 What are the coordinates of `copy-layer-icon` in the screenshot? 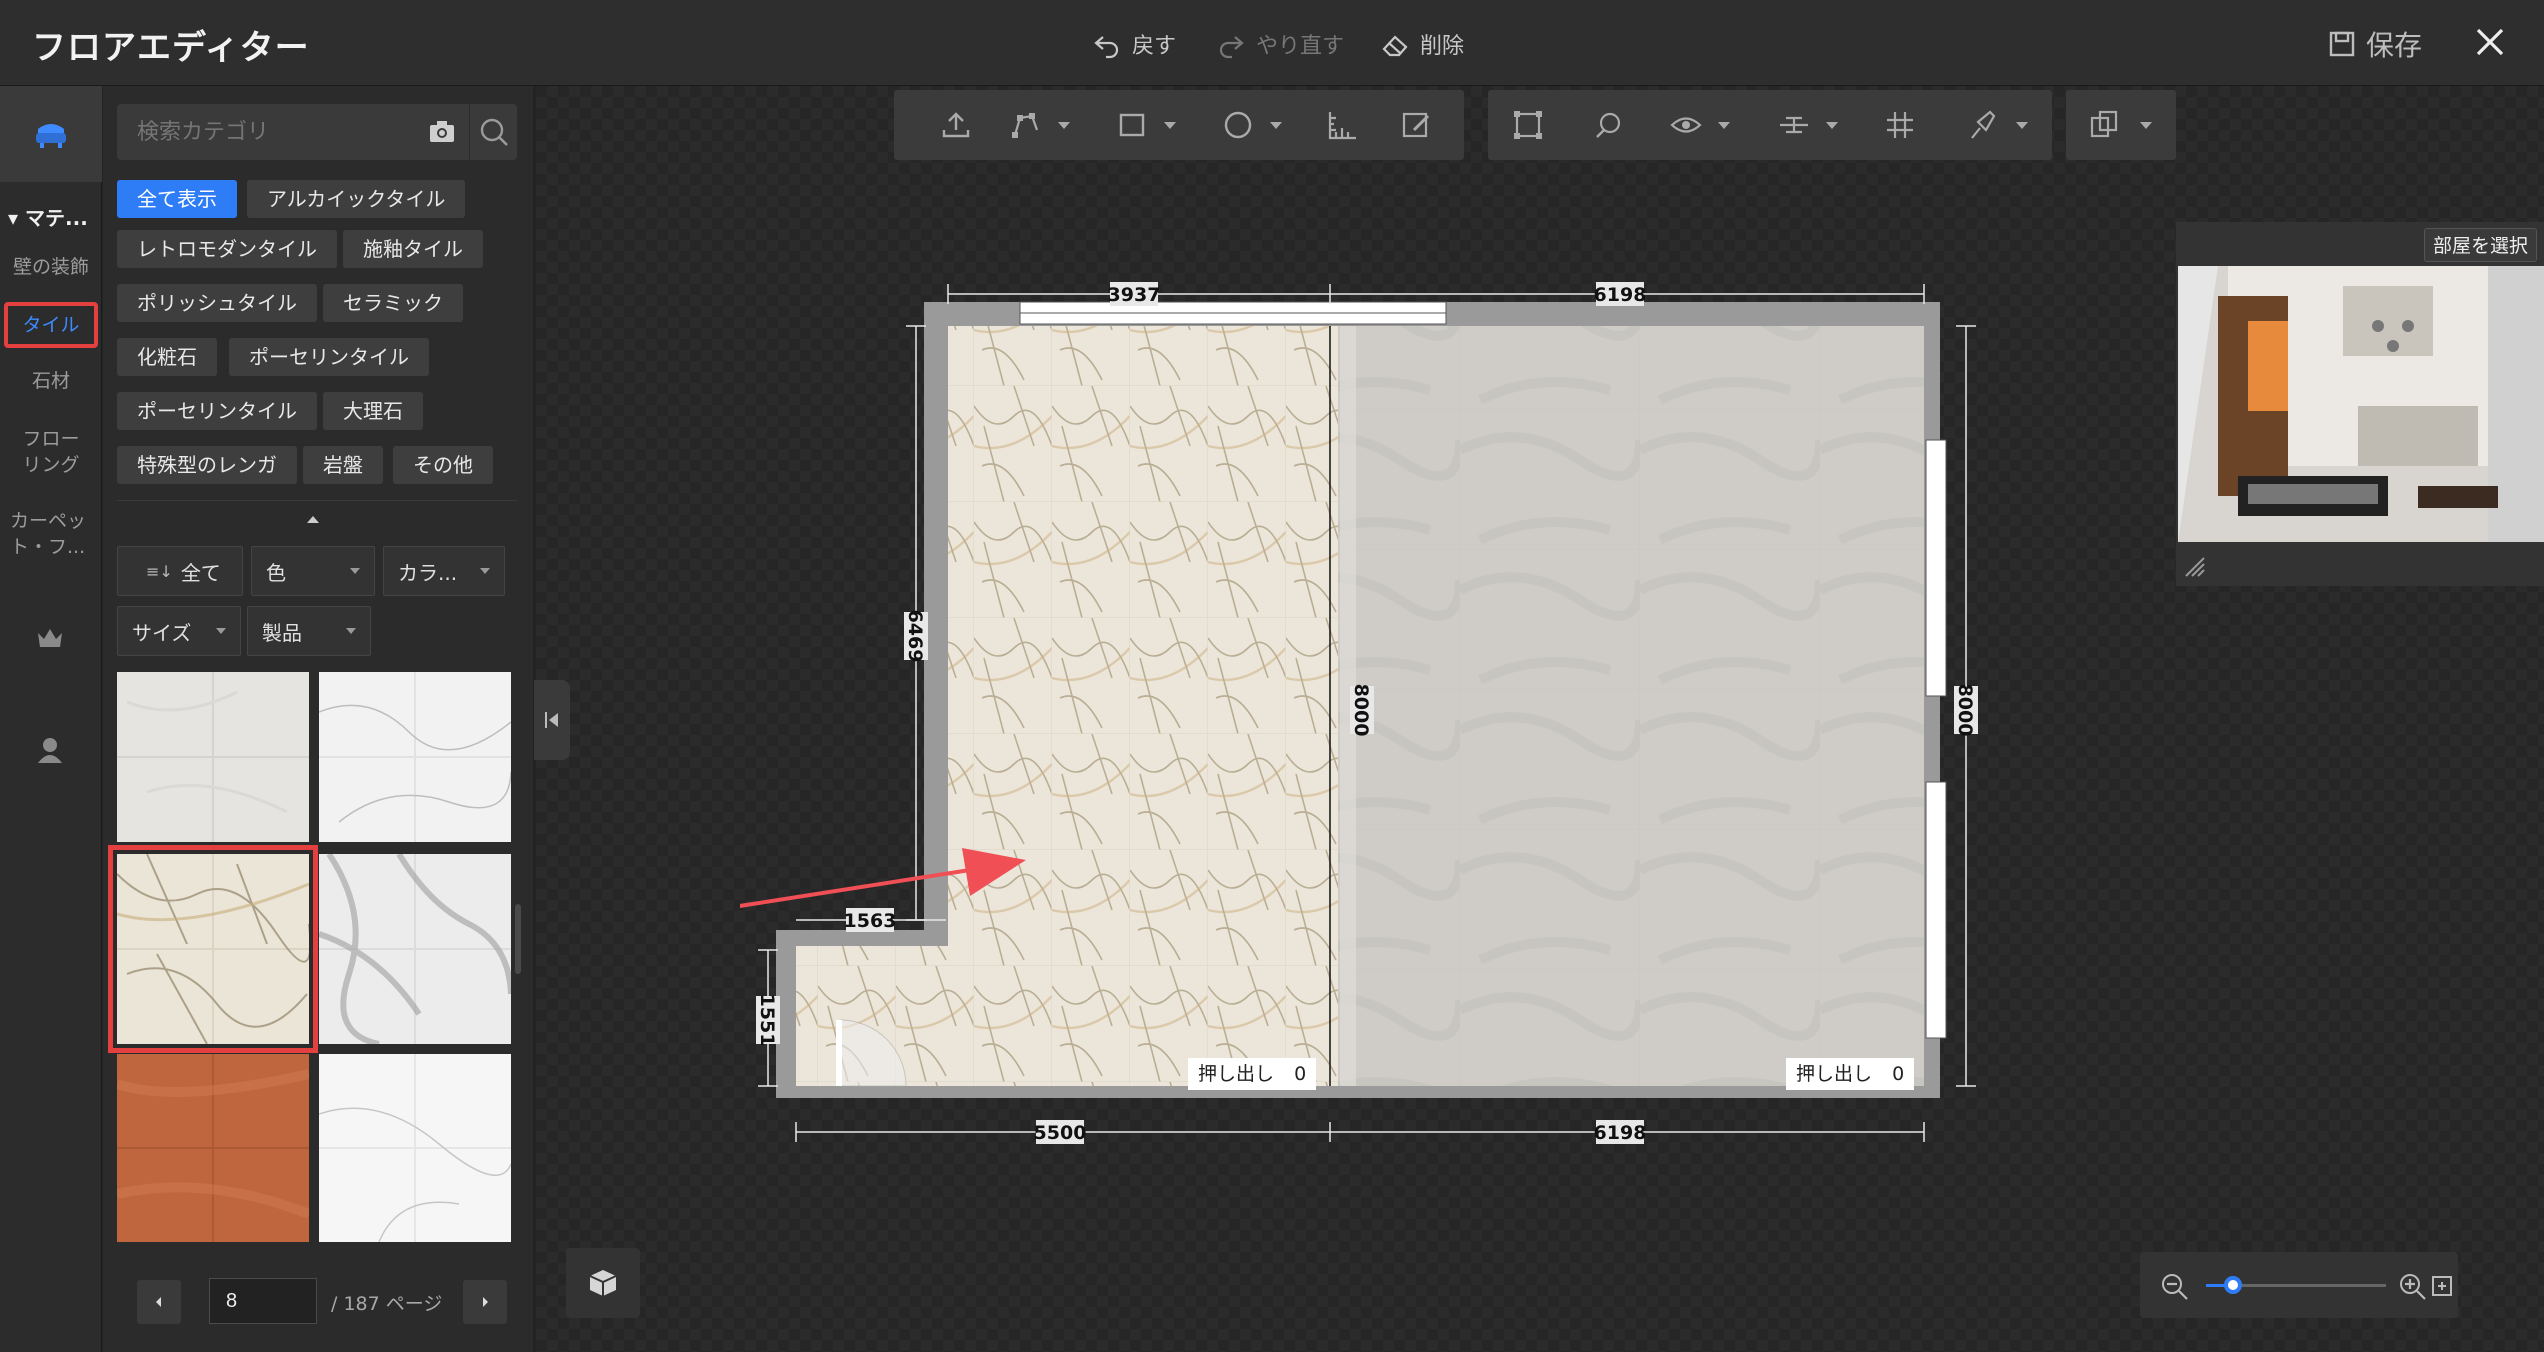 It's located at (2104, 125).